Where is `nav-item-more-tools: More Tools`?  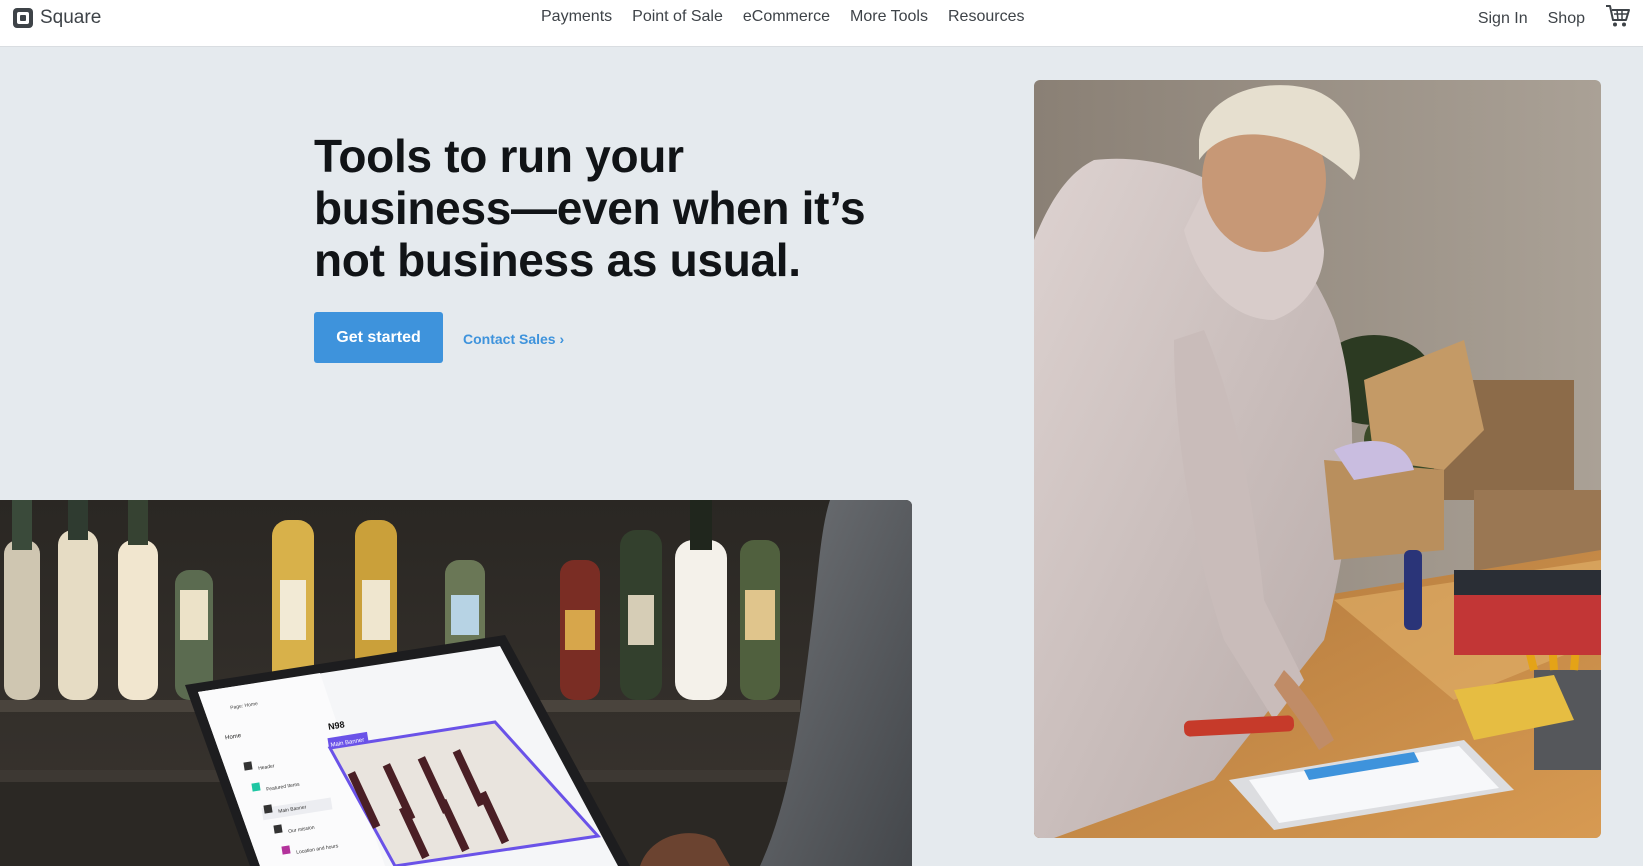
nav-item-more-tools: More Tools is located at coordinates (889, 17).